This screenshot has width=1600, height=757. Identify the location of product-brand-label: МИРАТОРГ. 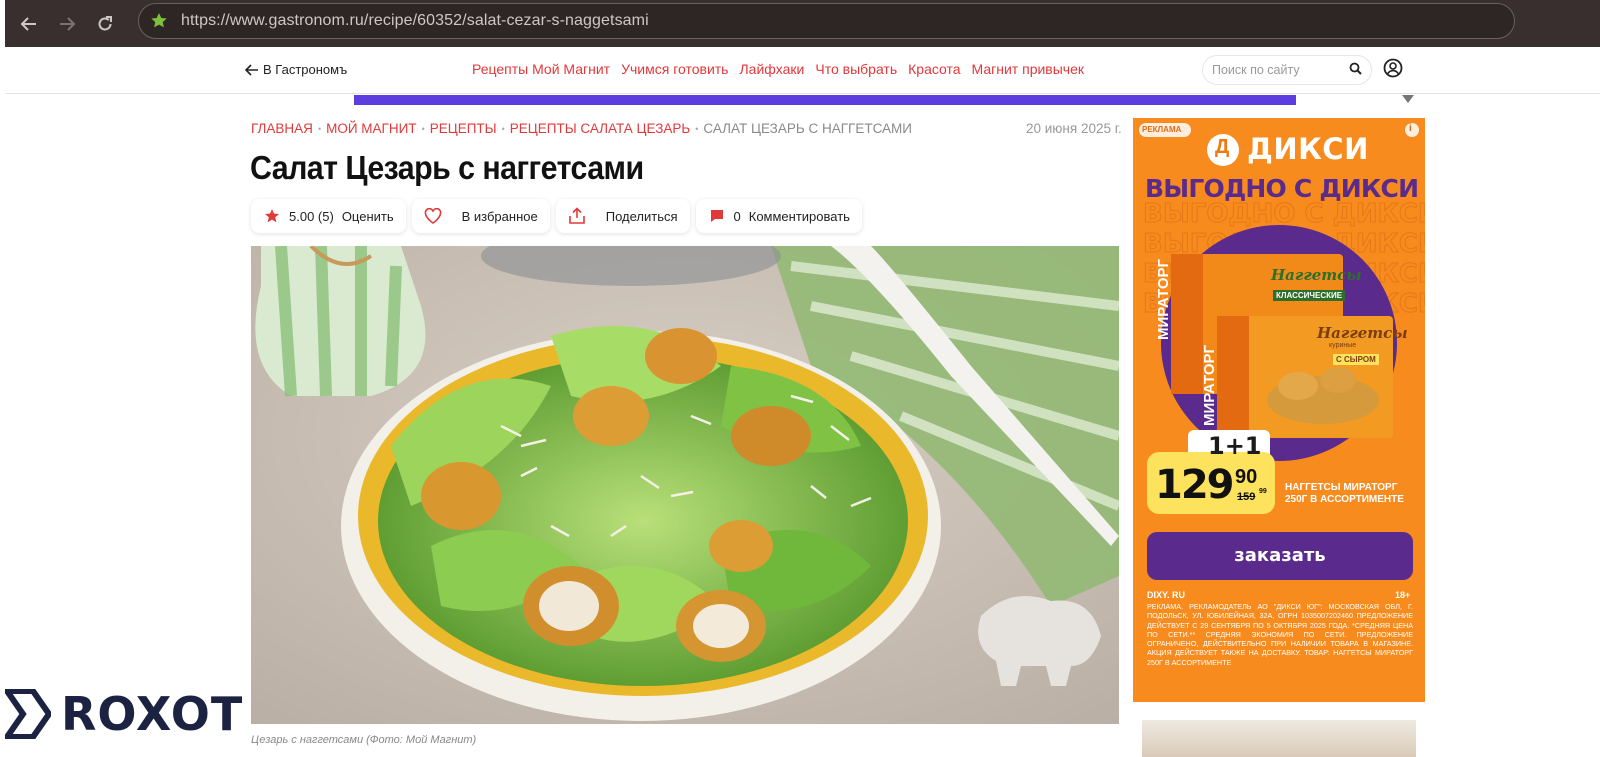
(1163, 299).